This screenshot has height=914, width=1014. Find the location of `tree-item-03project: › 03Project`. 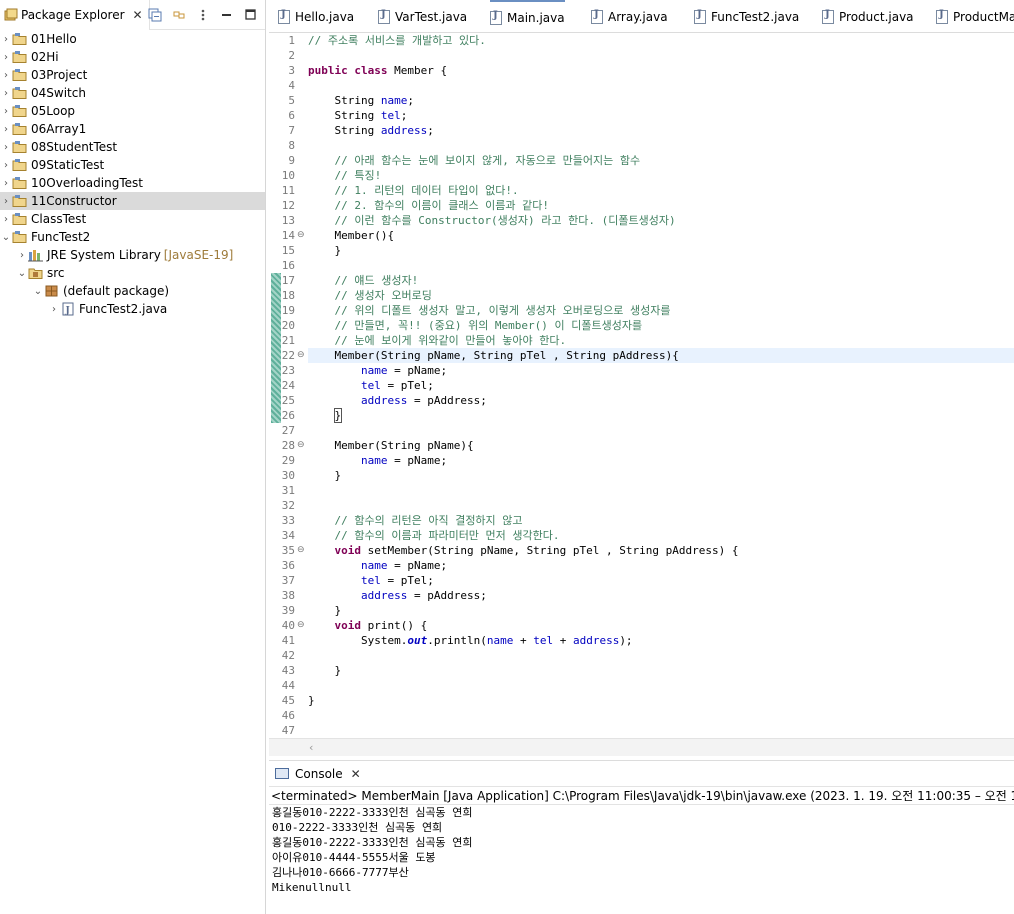

tree-item-03project: › 03Project is located at coordinates (132, 75).